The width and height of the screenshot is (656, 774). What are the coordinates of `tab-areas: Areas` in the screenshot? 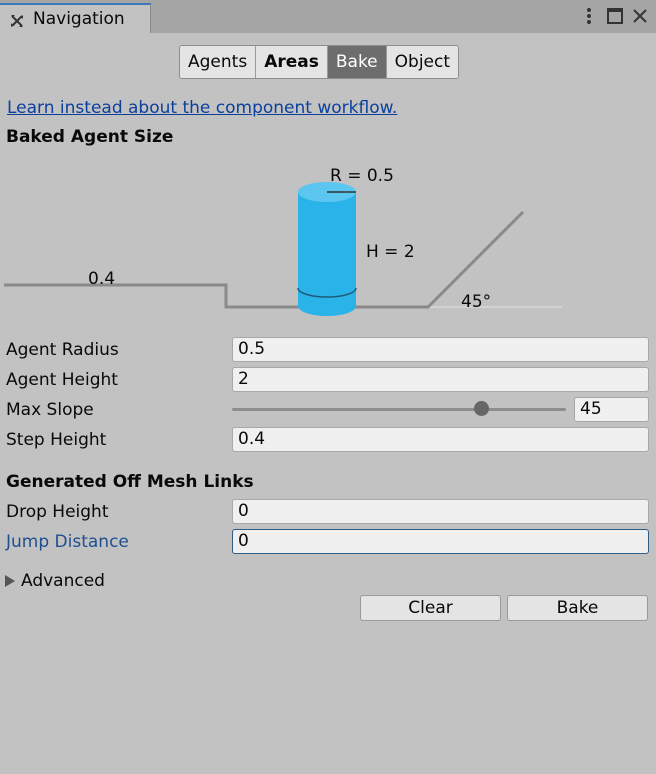 It's located at (292, 62).